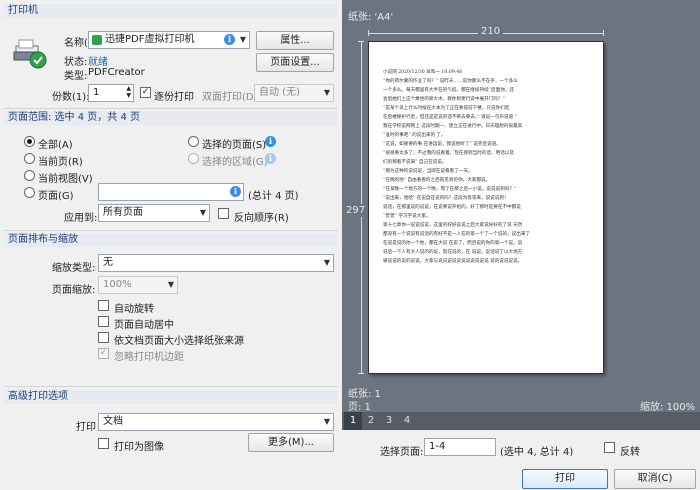  I want to click on spinner-icon: ▲ ▼, so click(128, 92).